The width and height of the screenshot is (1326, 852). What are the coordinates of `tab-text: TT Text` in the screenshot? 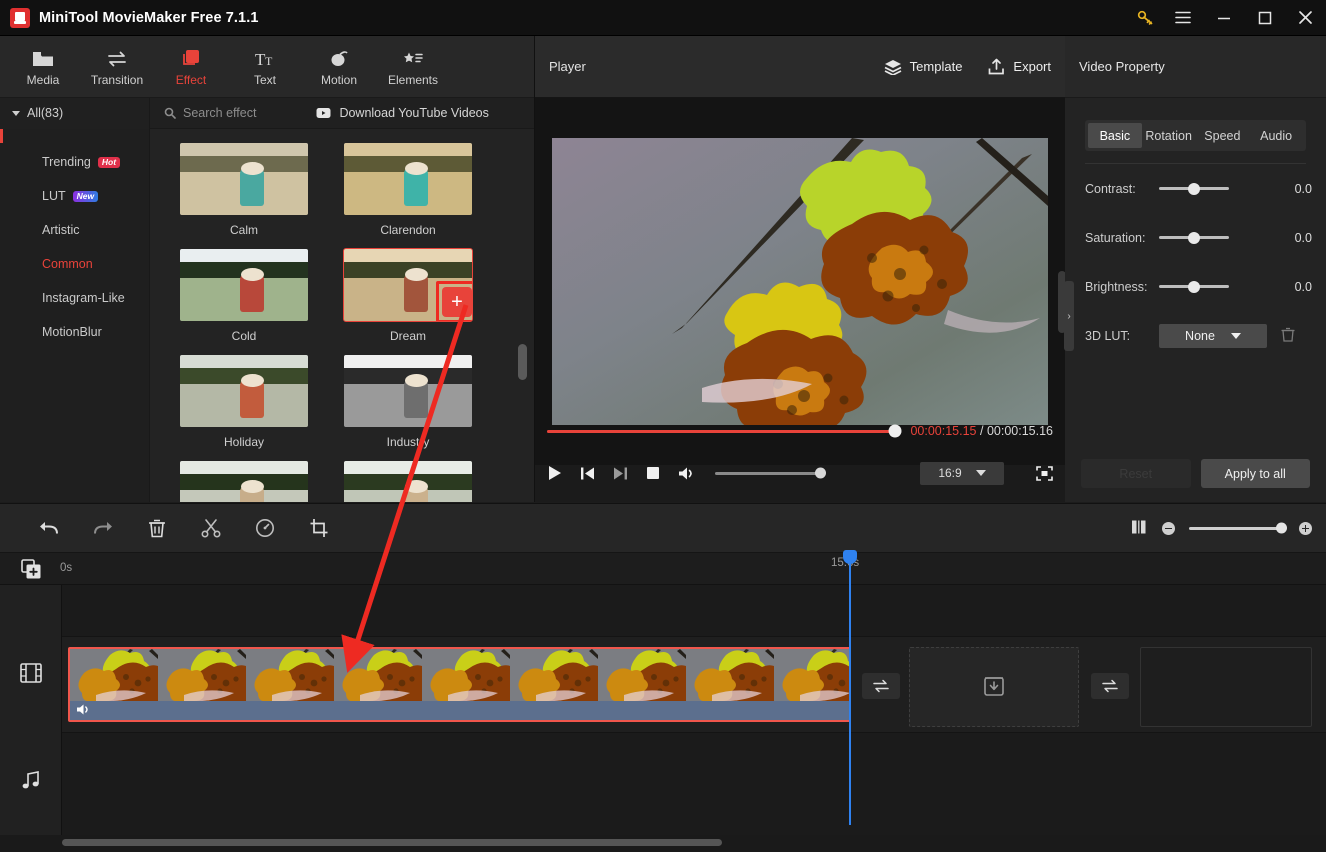 It's located at (265, 67).